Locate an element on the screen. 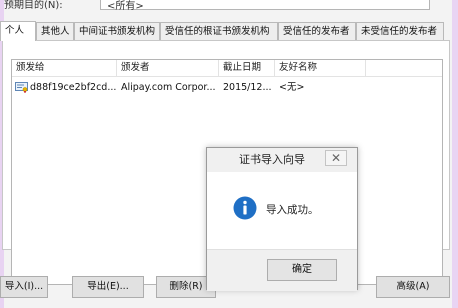 This screenshot has height=308, width=458. close-icon: ✕ is located at coordinates (336, 158).